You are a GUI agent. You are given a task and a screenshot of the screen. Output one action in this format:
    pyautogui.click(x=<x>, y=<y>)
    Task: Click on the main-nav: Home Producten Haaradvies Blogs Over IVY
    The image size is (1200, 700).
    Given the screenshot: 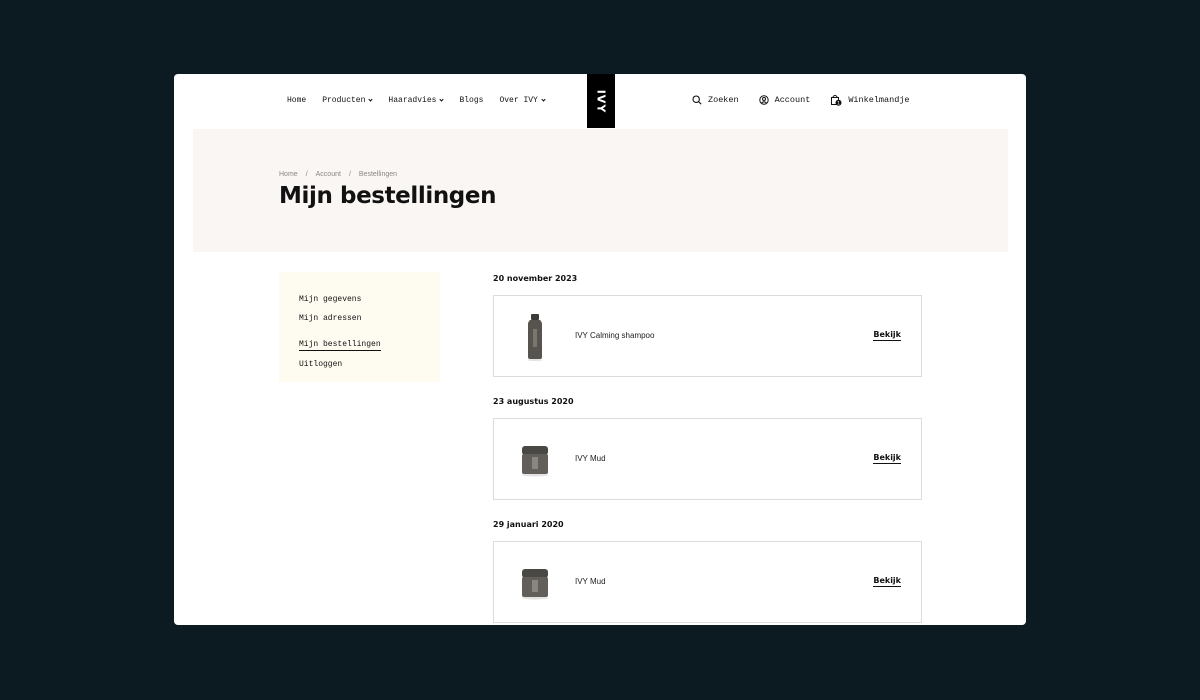 What is the action you would take?
    pyautogui.click(x=424, y=100)
    